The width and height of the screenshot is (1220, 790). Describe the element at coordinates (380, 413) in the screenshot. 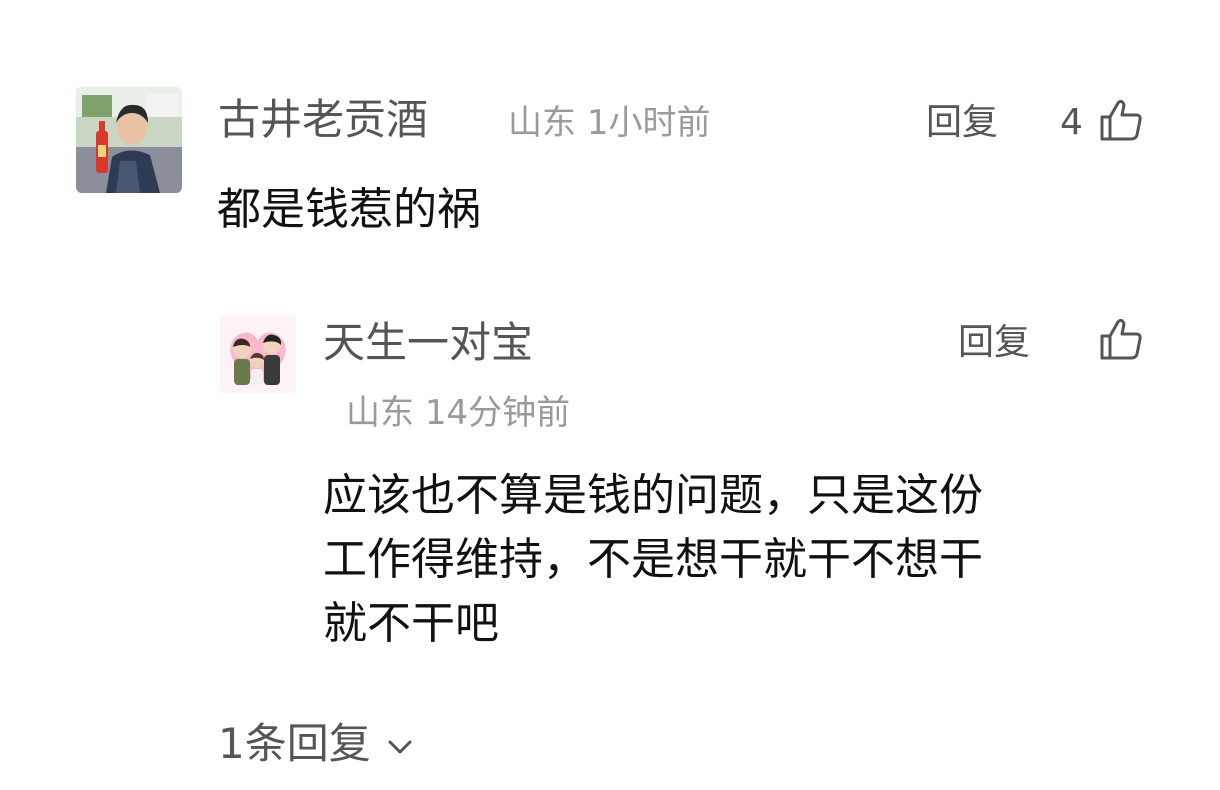

I see `reply-location: 山东` at that location.